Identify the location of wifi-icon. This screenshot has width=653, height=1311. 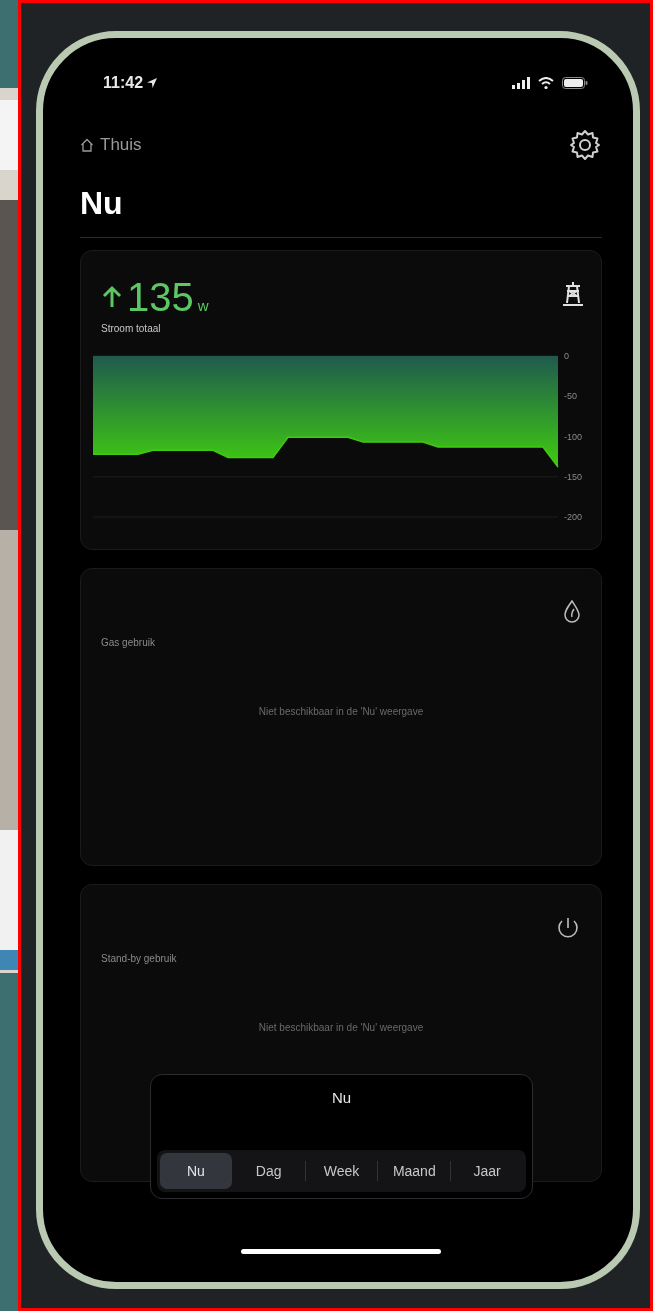
(546, 83).